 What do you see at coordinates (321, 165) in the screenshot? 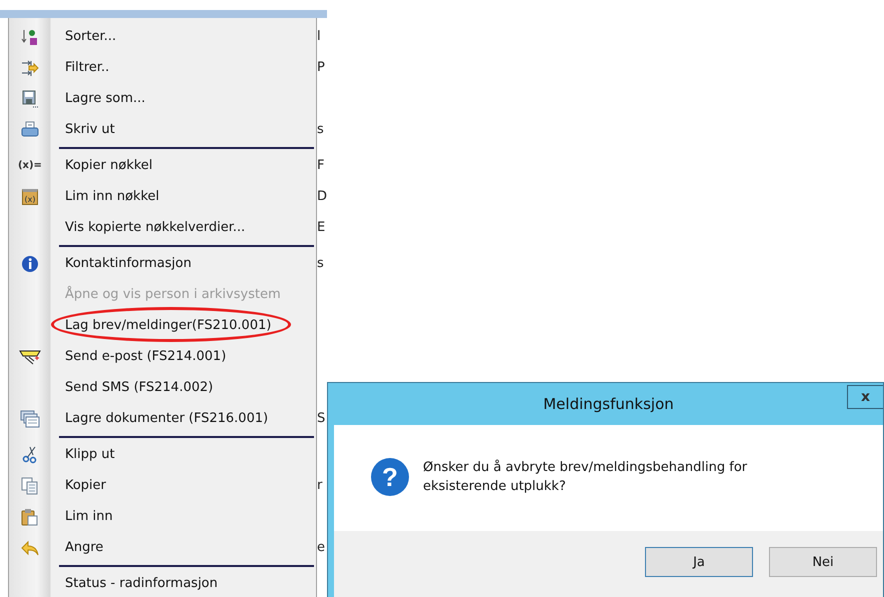
I see `background-text: F` at bounding box center [321, 165].